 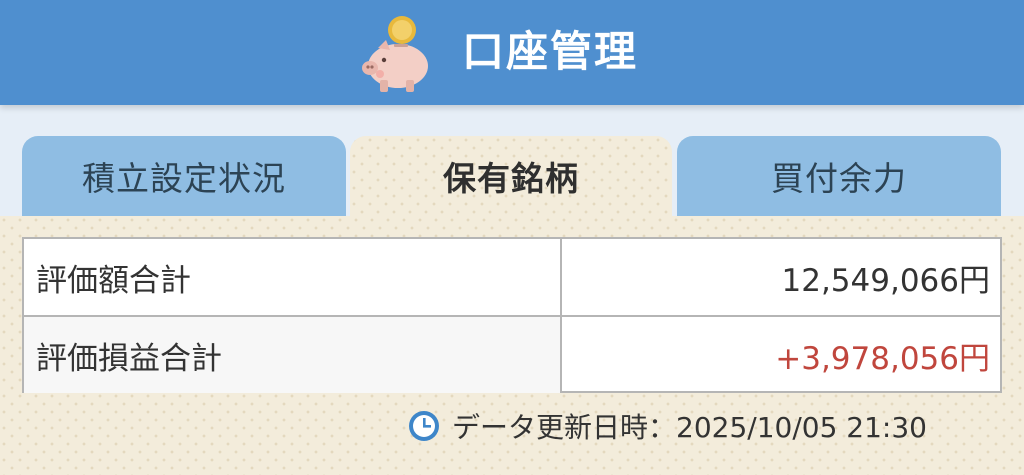 What do you see at coordinates (886, 280) in the screenshot?
I see `valuation-total-value: 12,549,066円` at bounding box center [886, 280].